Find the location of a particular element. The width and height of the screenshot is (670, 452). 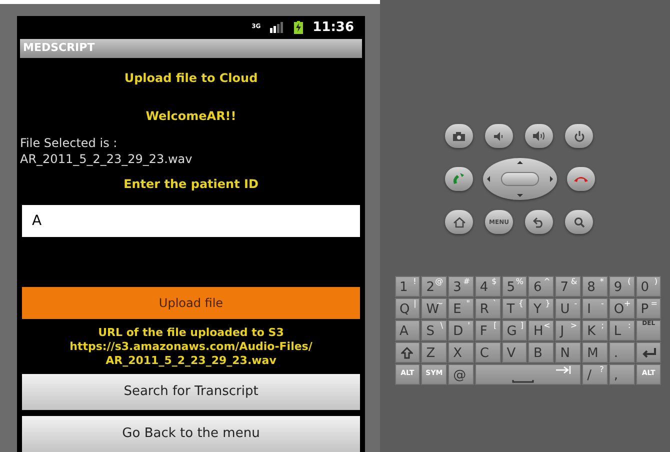

keyboard-key: , is located at coordinates (621, 374).